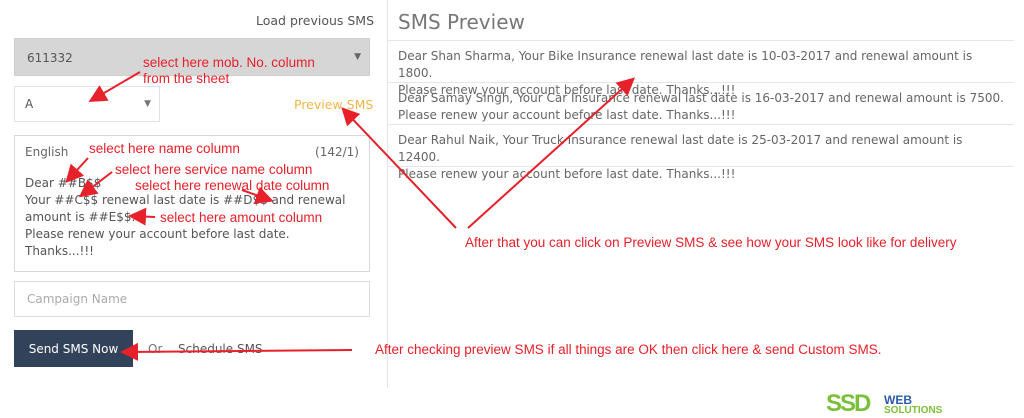 This screenshot has height=418, width=1024. I want to click on annotation-service-column: select here service name column, so click(214, 169).